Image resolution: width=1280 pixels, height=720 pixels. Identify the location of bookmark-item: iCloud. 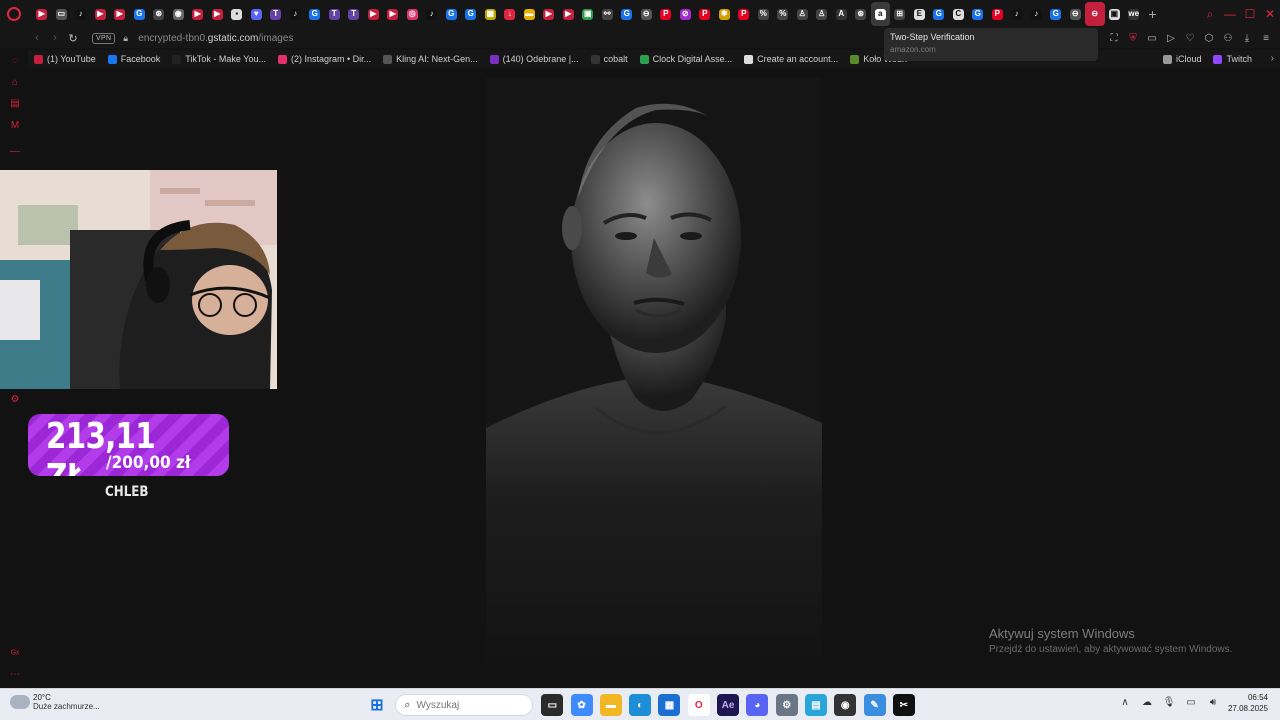
(1181, 59).